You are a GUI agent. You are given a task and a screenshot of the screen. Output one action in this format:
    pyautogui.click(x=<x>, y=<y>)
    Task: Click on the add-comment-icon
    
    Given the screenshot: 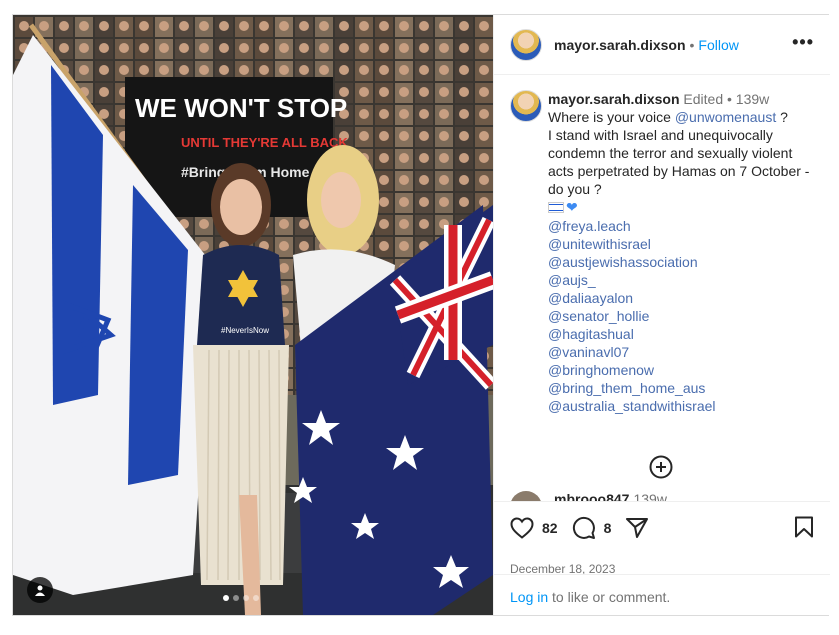 What is the action you would take?
    pyautogui.click(x=661, y=467)
    